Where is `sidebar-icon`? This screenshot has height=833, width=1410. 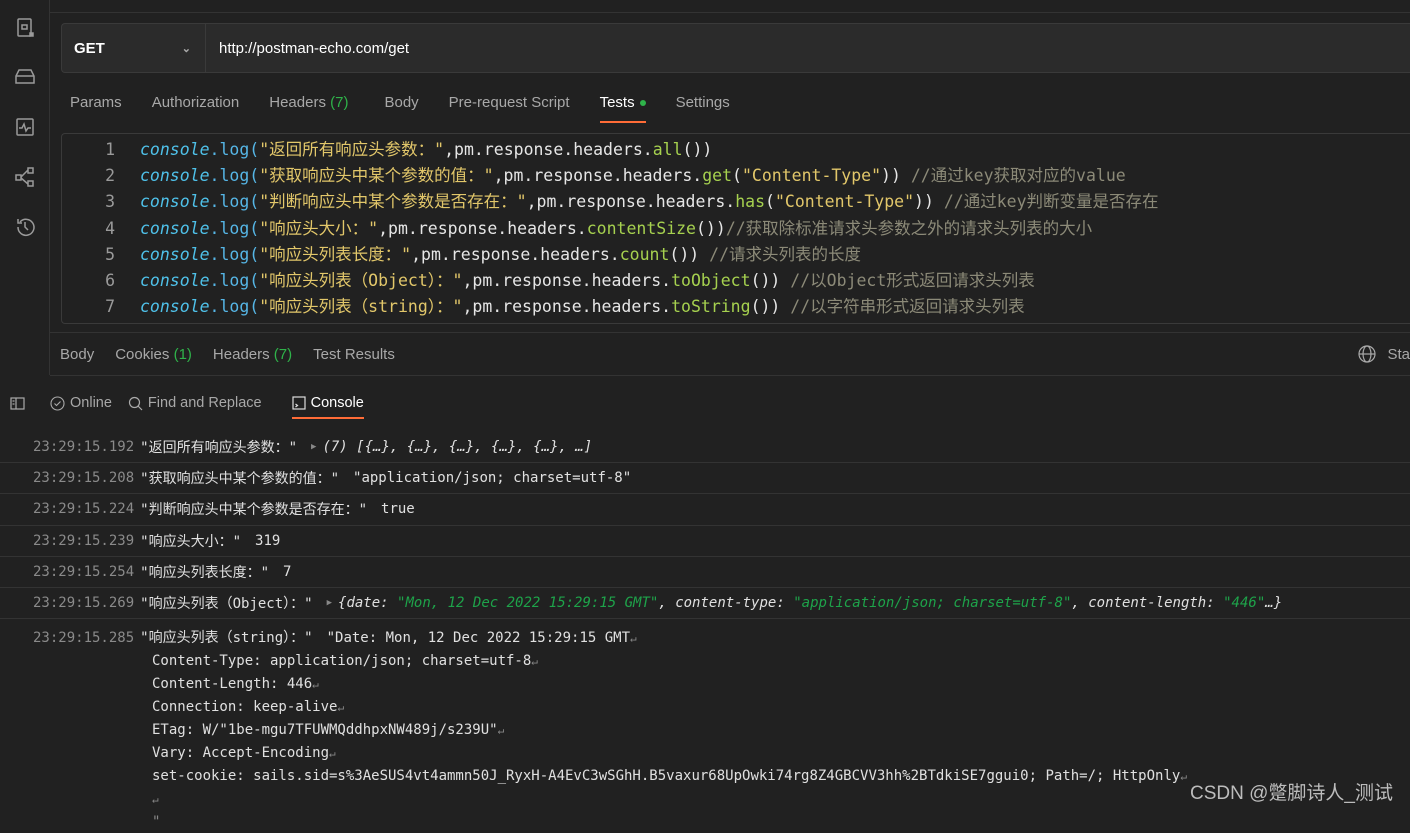
sidebar-icon is located at coordinates (17, 403).